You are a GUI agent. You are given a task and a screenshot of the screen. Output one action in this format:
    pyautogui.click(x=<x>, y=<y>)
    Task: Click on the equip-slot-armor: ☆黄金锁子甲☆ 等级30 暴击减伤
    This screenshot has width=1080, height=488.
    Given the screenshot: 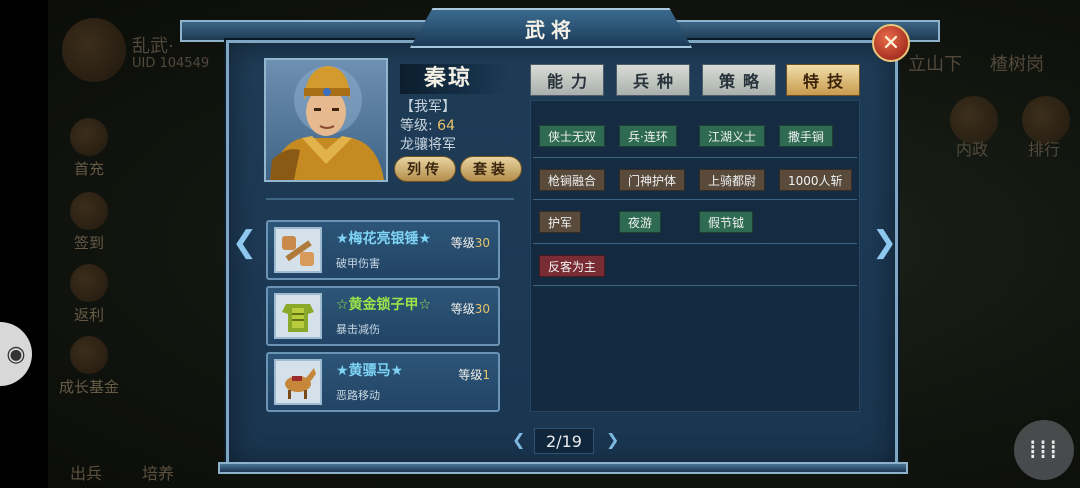 What is the action you would take?
    pyautogui.click(x=383, y=316)
    